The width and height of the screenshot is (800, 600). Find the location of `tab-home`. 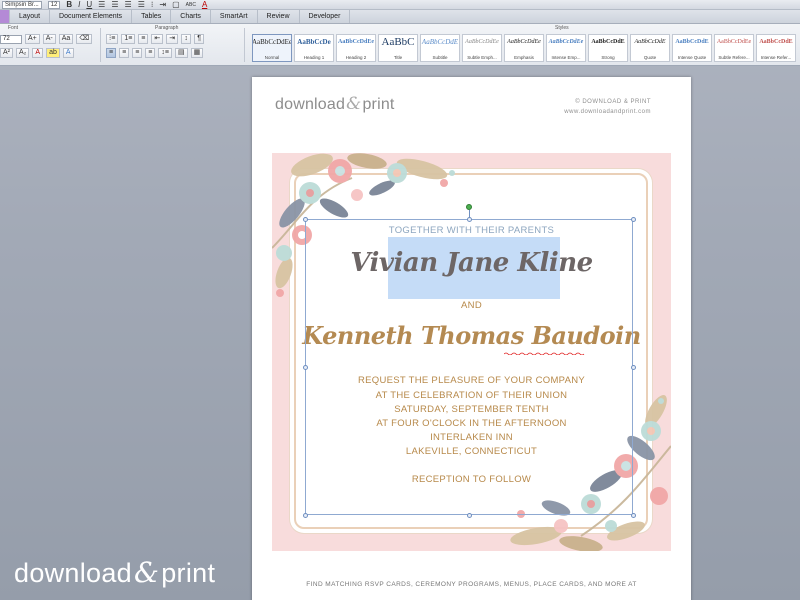

tab-home is located at coordinates (5, 16).